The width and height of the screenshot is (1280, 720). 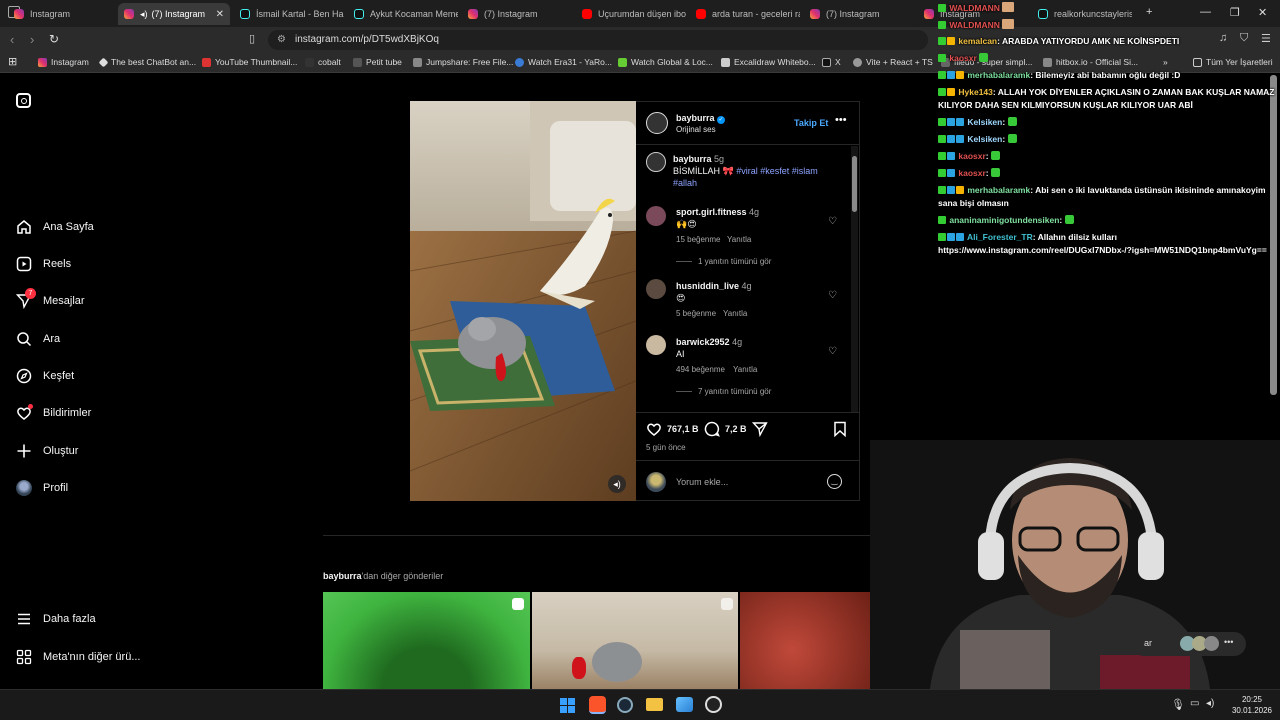 What do you see at coordinates (67, 413) in the screenshot?
I see `sidebar-item-label: Bildirimler` at bounding box center [67, 413].